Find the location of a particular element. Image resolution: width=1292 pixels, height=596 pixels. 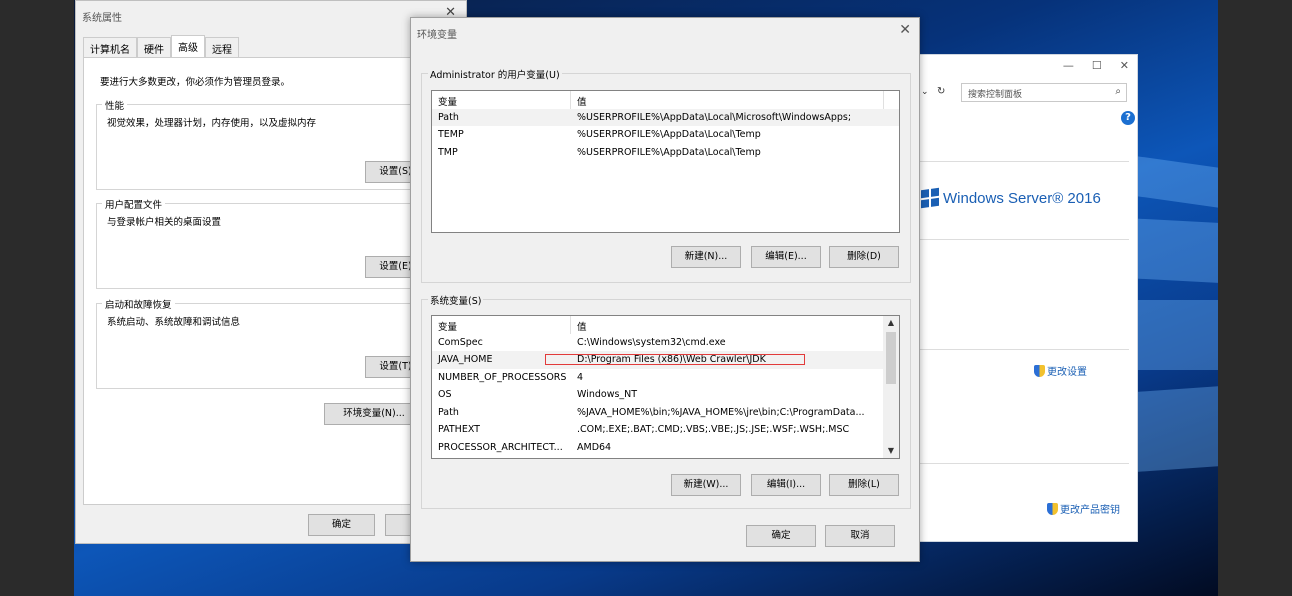

scrollbar-thumb is located at coordinates (891, 358).